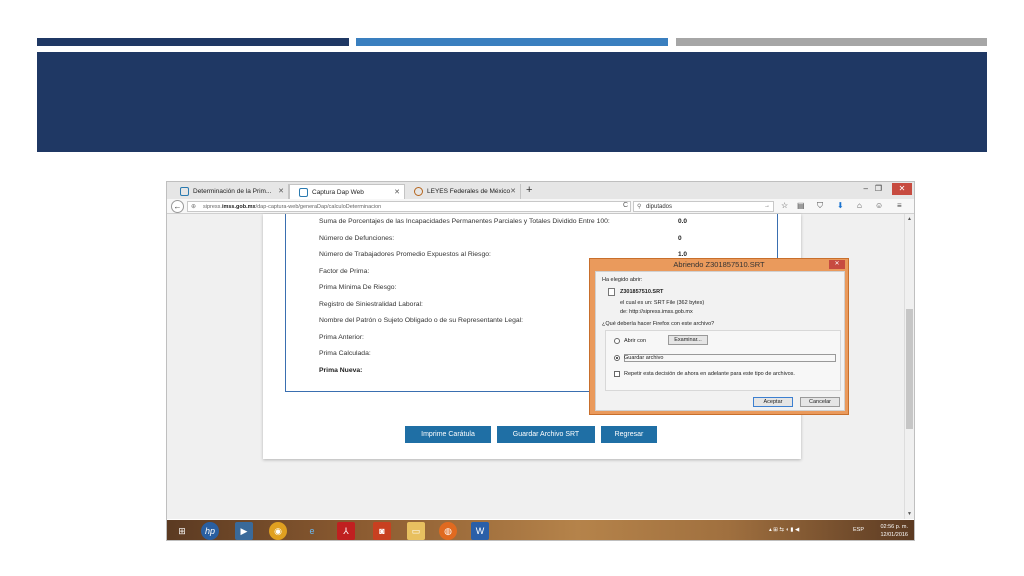 Image resolution: width=1024 pixels, height=576 pixels. Describe the element at coordinates (683, 254) in the screenshot. I see `row-value: 1.0` at that location.